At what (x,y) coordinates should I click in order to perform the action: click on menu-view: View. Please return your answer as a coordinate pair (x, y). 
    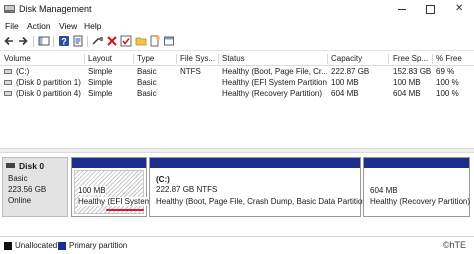
    Looking at the image, I should click on (68, 26).